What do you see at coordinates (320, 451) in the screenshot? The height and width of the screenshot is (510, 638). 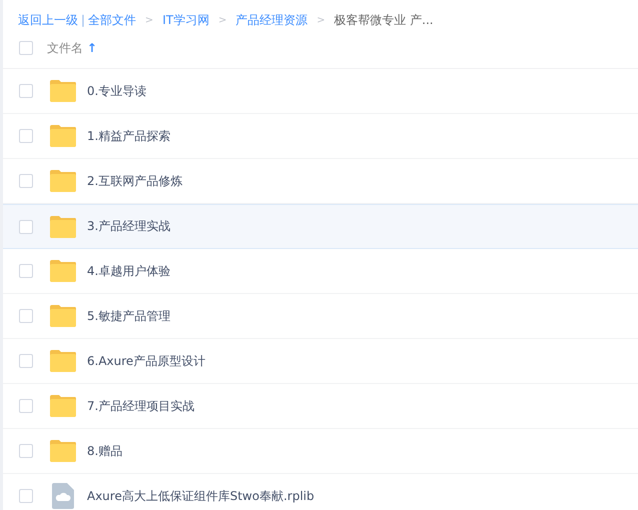 I see `file-row: 8.赠品` at bounding box center [320, 451].